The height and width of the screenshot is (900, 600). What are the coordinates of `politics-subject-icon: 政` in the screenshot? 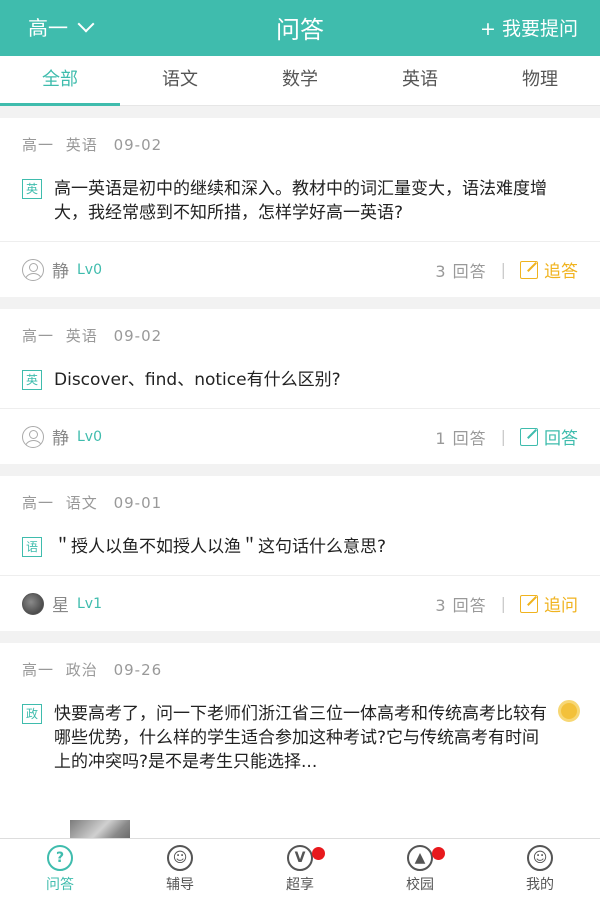 It's located at (32, 714).